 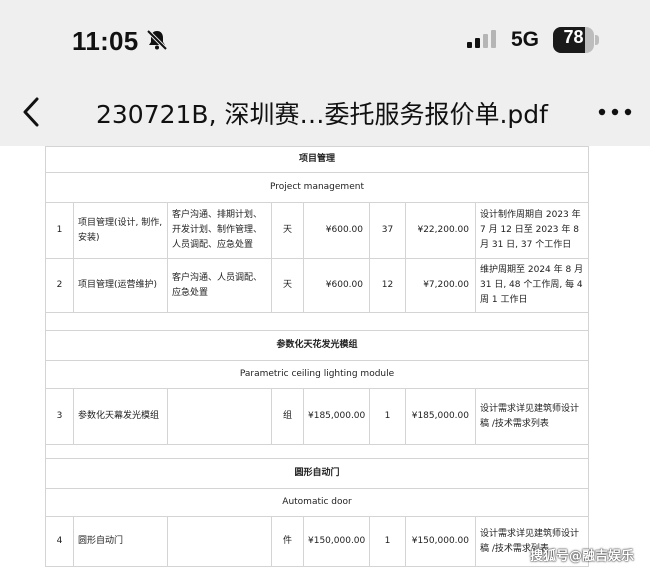 I want to click on cell-unit: 件, so click(x=287, y=541).